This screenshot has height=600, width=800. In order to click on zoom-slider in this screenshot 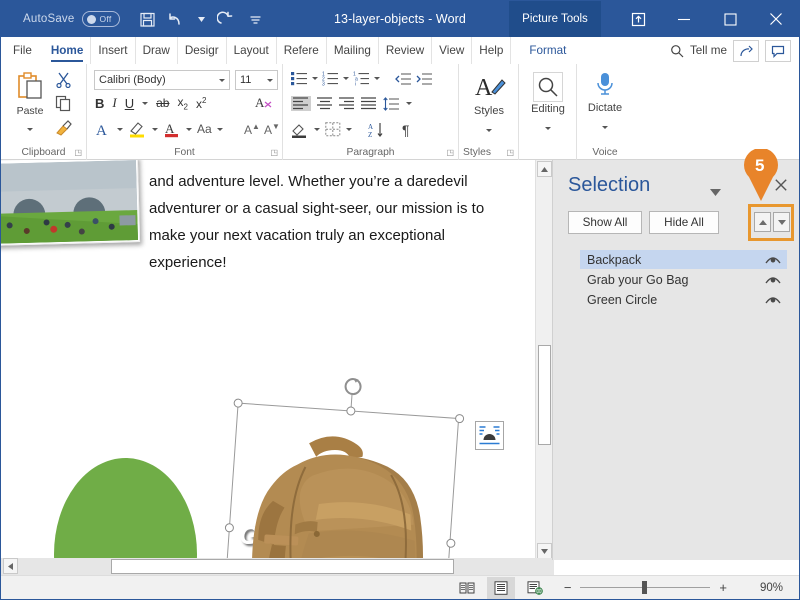, I will do `click(645, 587)`.